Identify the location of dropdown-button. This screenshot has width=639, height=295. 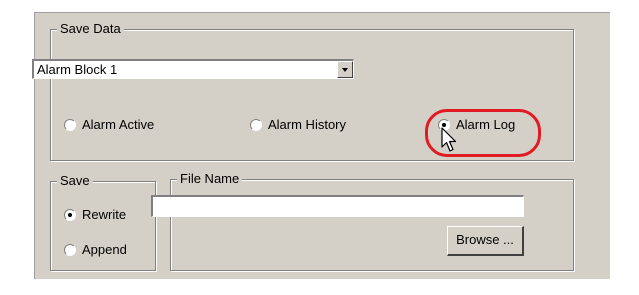
(345, 69).